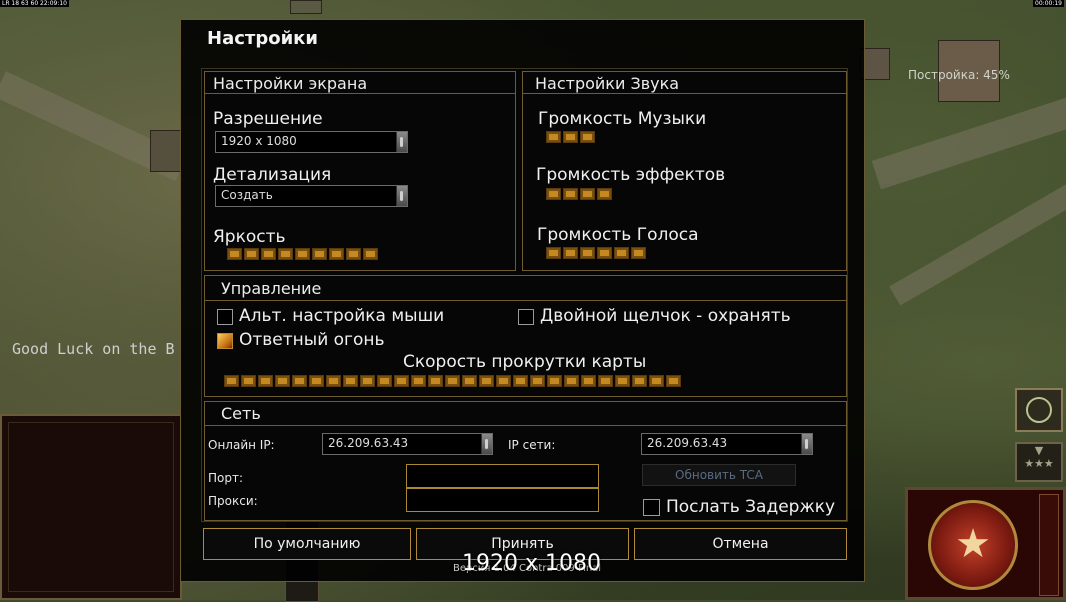  I want to click on rank-button: ▼ ★★★, so click(1039, 462).